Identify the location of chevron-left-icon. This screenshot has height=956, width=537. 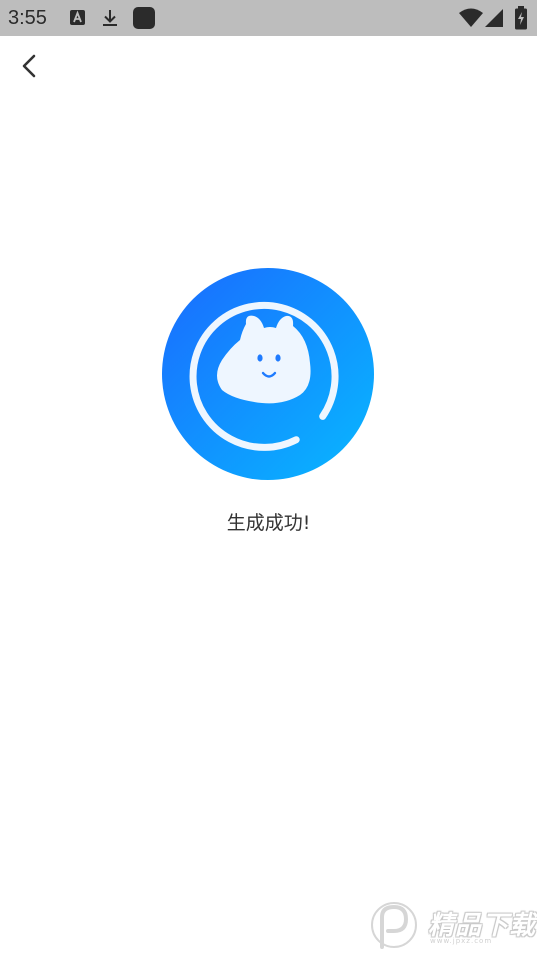
(29, 66).